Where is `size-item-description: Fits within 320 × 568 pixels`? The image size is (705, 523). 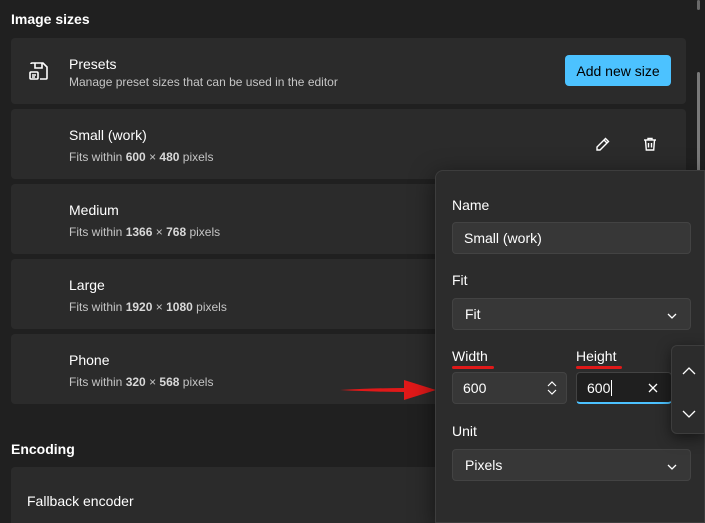 size-item-description: Fits within 320 × 568 pixels is located at coordinates (141, 382).